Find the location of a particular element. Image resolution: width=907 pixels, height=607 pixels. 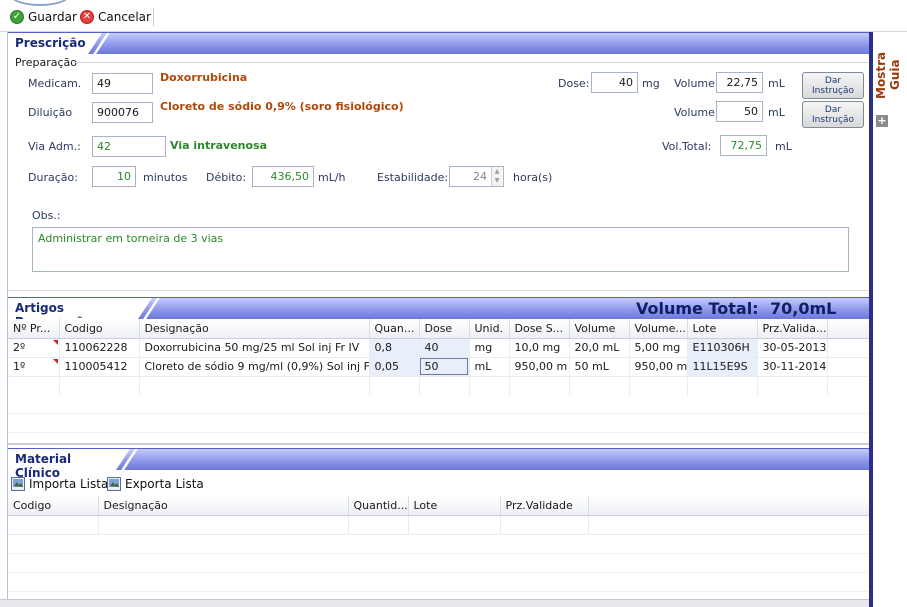

estabilidade-spinner: ▲ ▼ is located at coordinates (496, 176).